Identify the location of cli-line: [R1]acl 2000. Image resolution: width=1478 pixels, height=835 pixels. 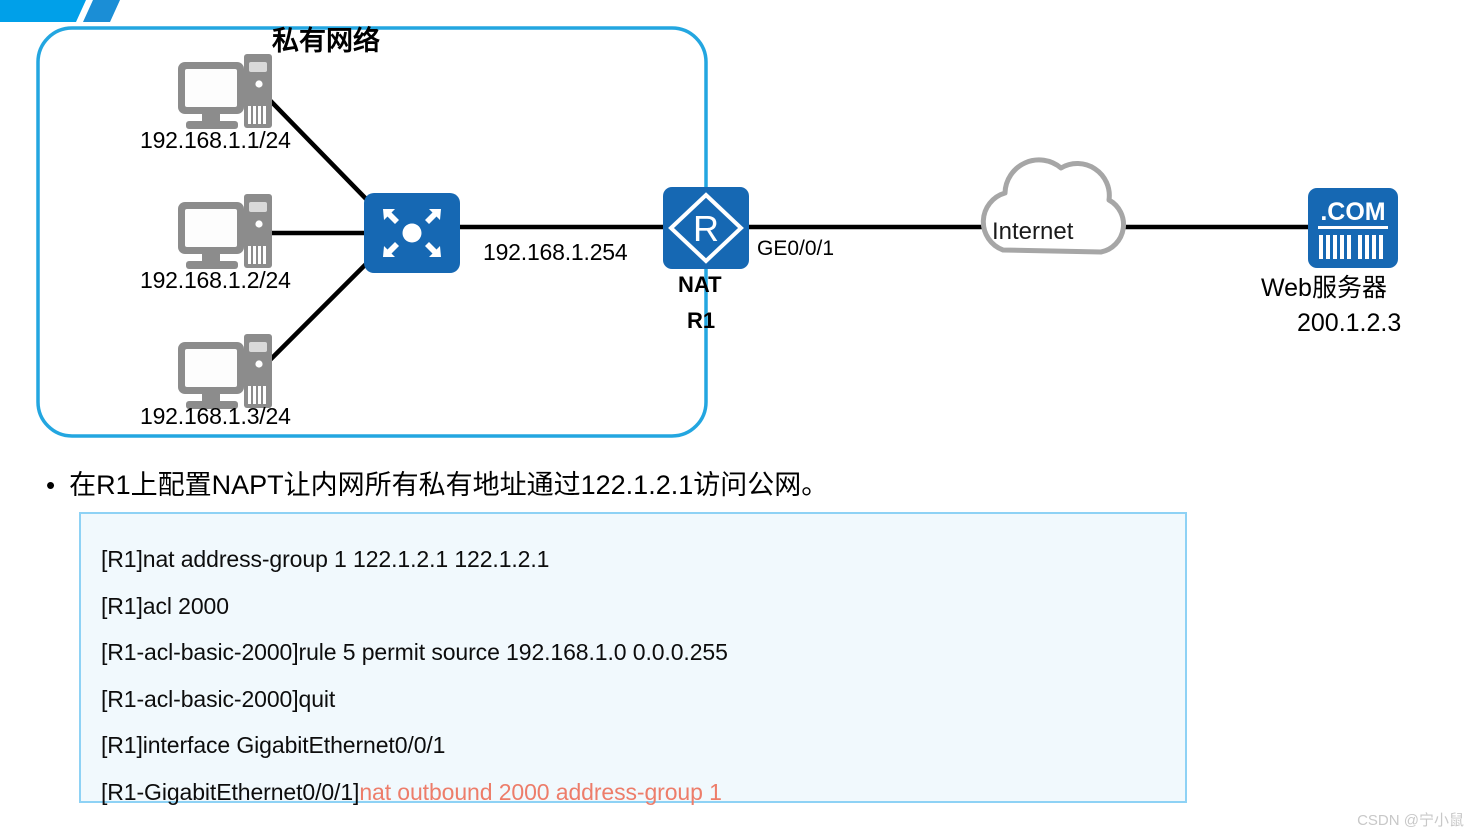
(643, 606).